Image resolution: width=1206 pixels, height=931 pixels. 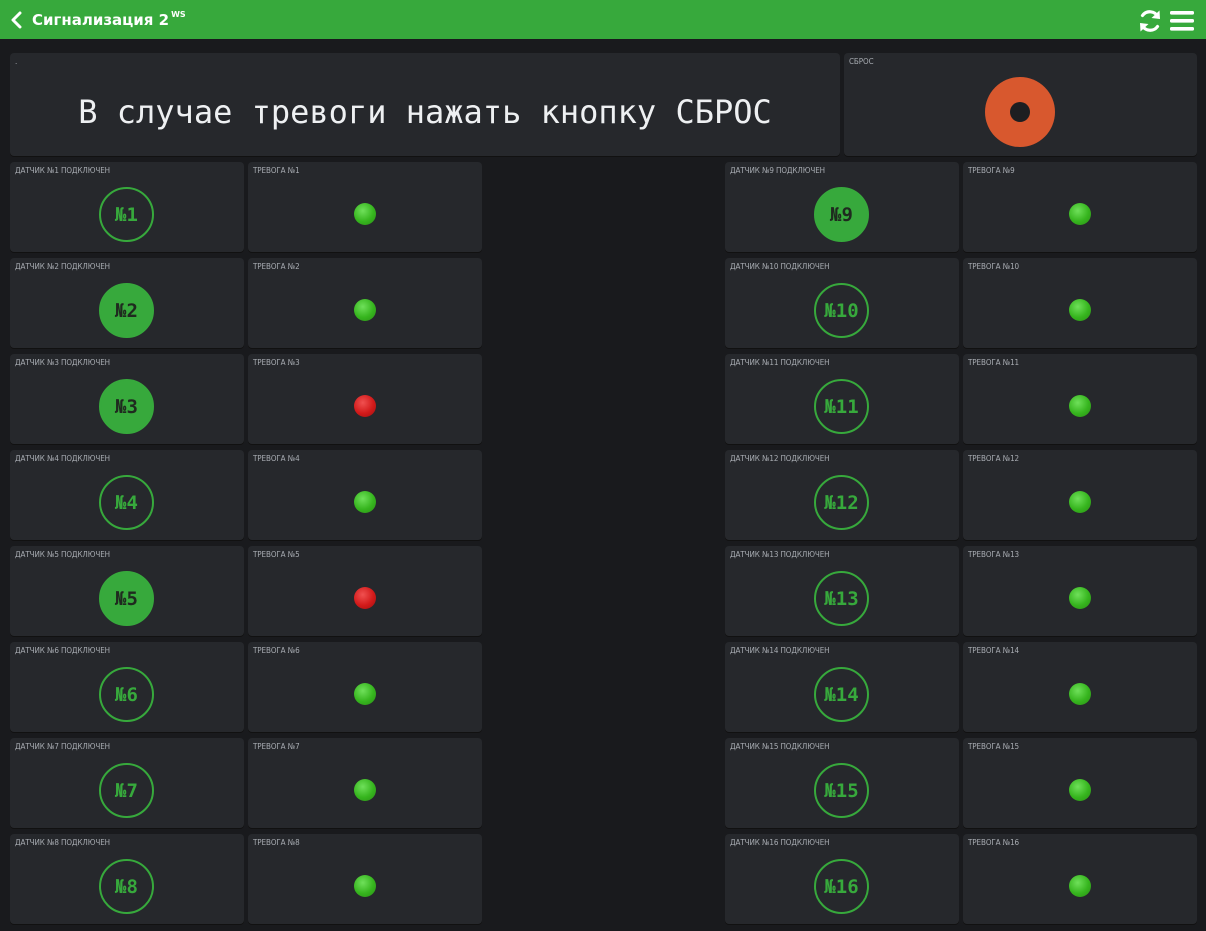 I want to click on alarm-tile: ТРЕВОГА №11, so click(x=1080, y=399).